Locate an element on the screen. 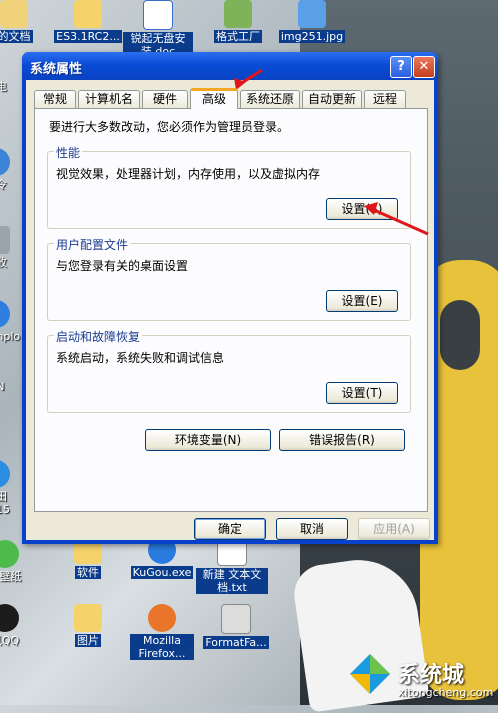  desktop-icon-on: ON is located at coordinates (11, 386).